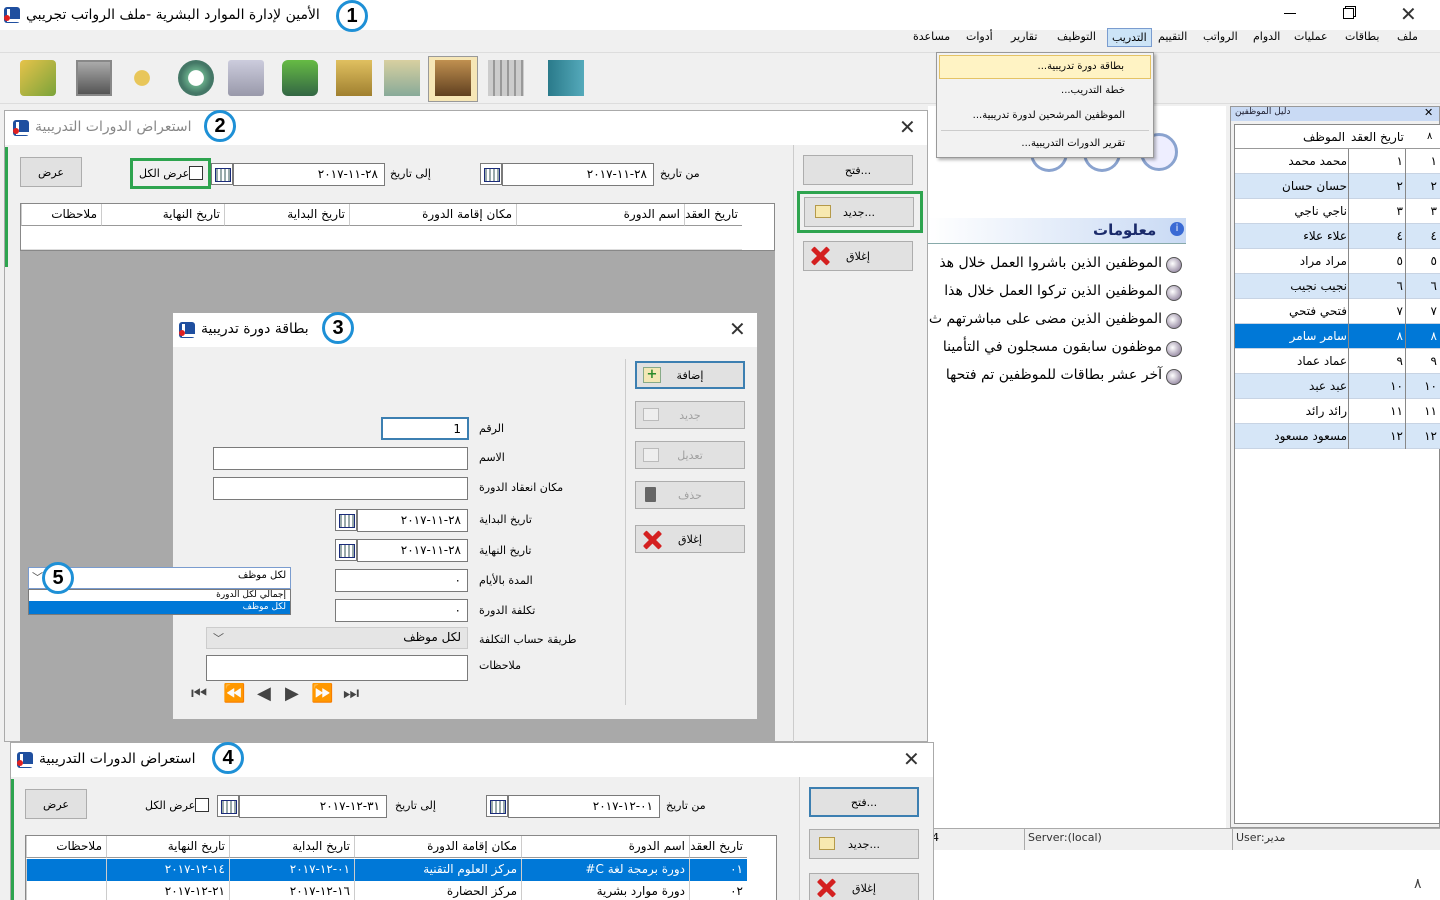  I want to click on dialog1-show-button: عرض, so click(51, 172).